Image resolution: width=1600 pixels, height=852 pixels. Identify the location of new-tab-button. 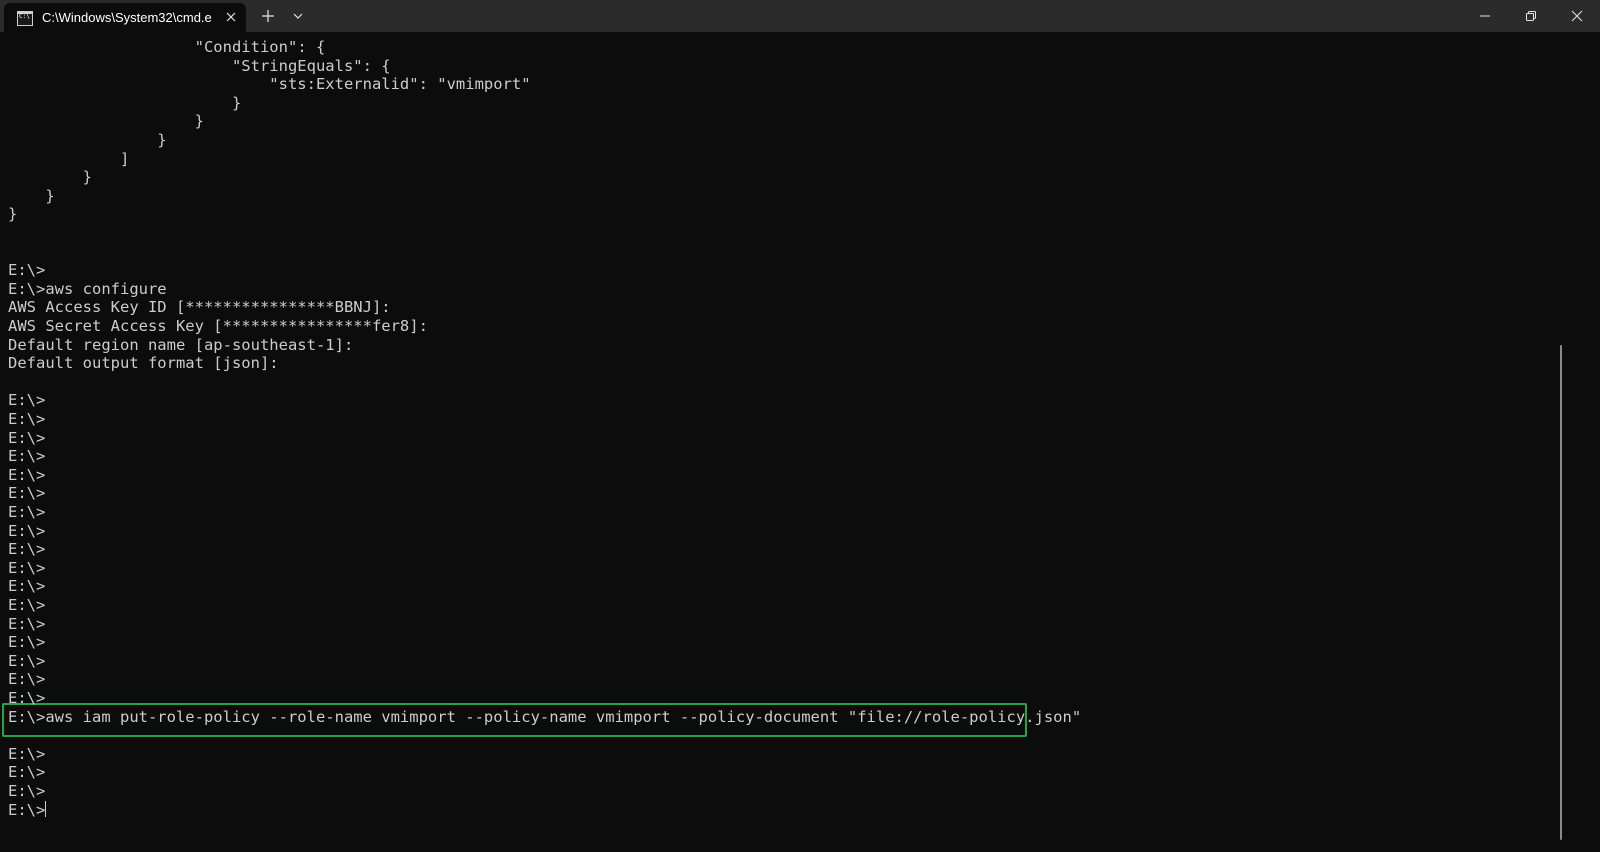
(268, 16).